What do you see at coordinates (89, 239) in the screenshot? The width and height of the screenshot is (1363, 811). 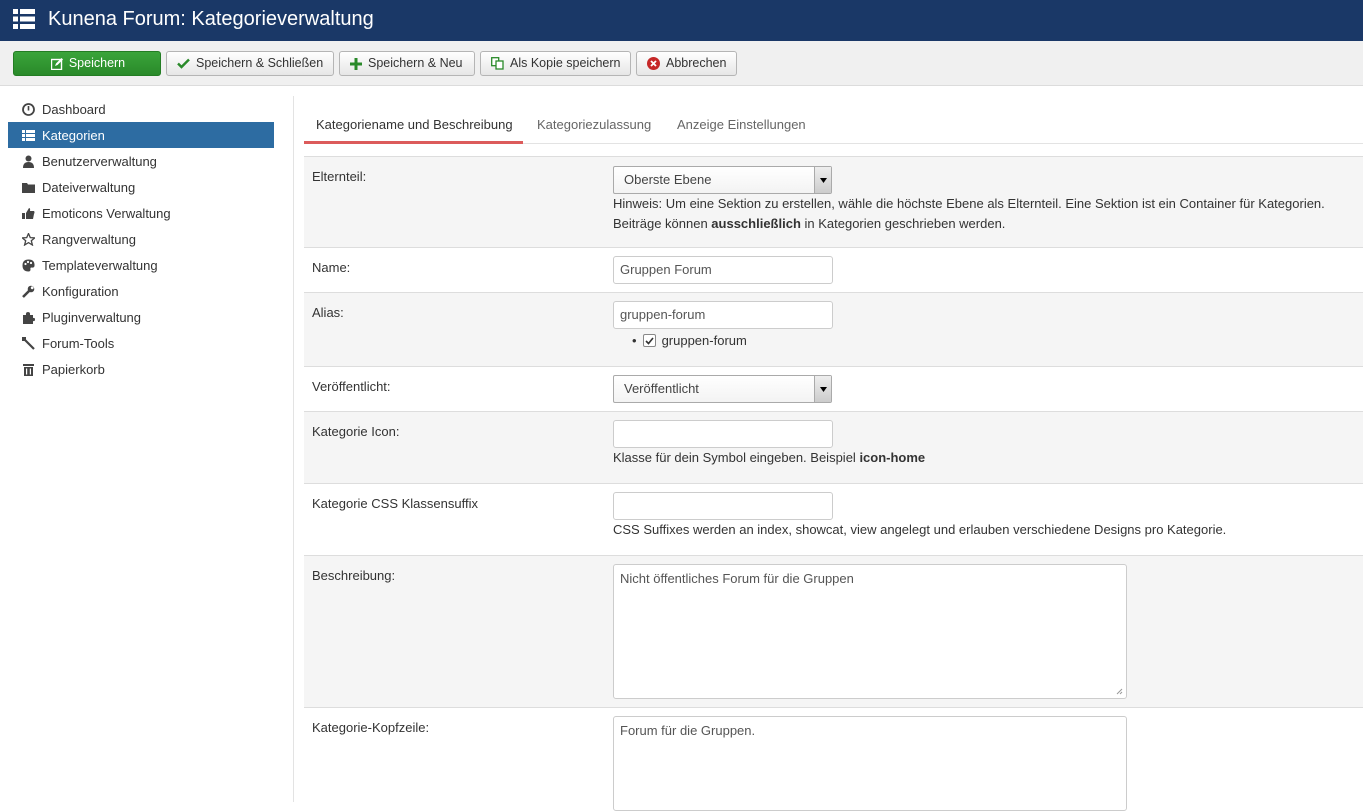 I see `sidebar-item-label: Rangverwaltung` at bounding box center [89, 239].